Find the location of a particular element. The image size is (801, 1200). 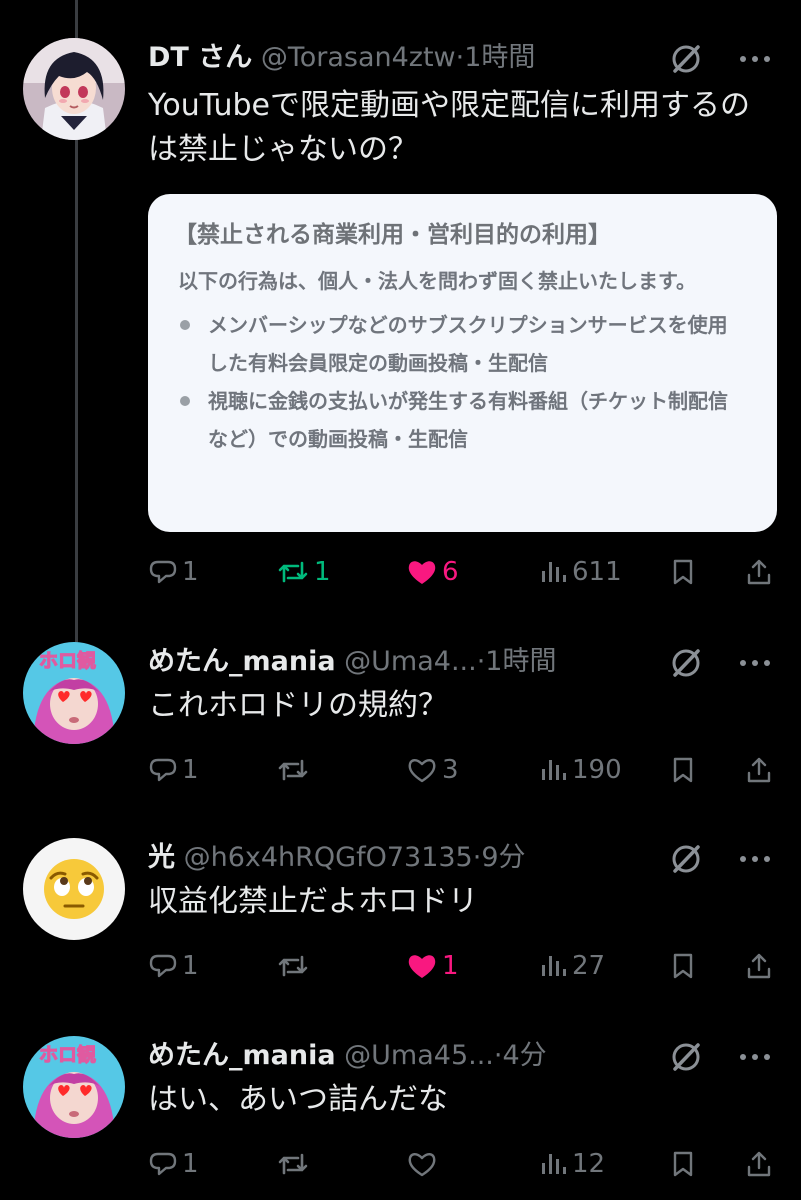

views-button: 190 is located at coordinates (580, 770).